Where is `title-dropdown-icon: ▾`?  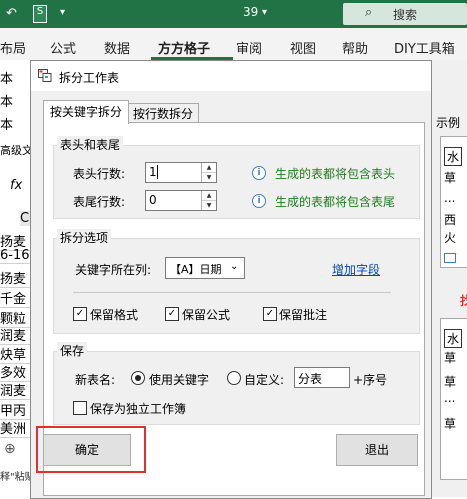
title-dropdown-icon: ▾ is located at coordinates (264, 12).